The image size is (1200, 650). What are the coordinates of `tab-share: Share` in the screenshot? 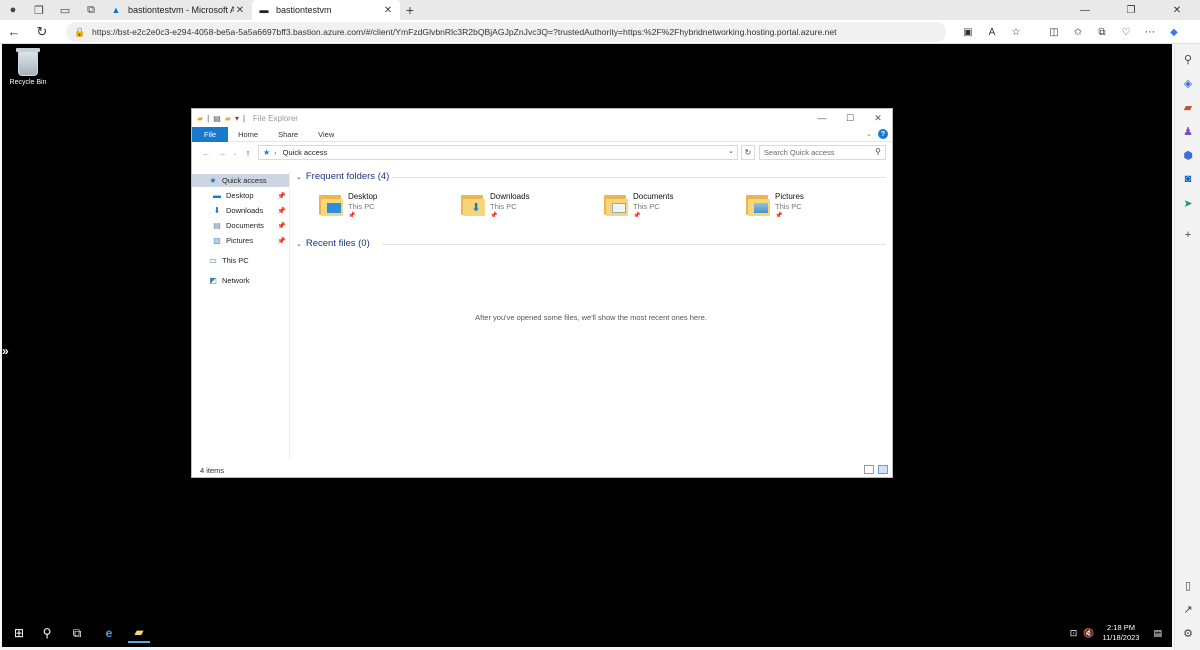 It's located at (288, 134).